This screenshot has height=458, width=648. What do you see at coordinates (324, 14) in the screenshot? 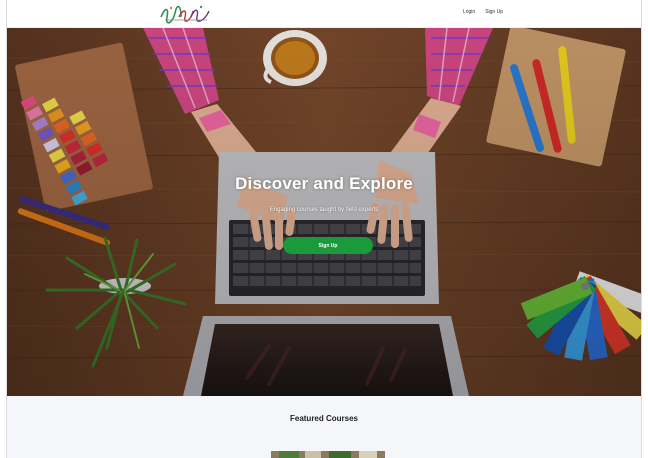
I see `navbar: Login Sign Up` at bounding box center [324, 14].